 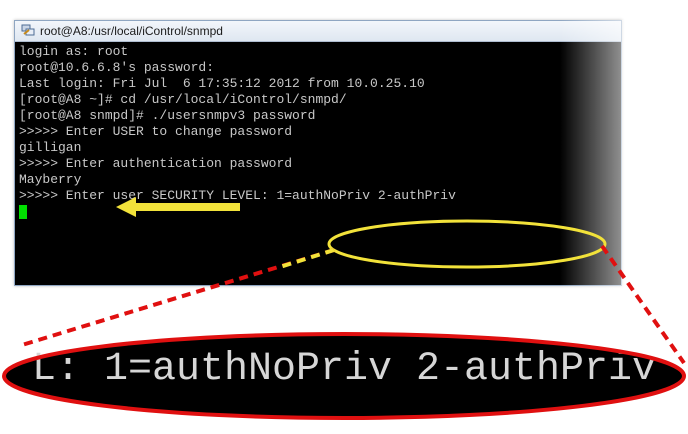 What do you see at coordinates (28, 30) in the screenshot?
I see `putty-icon` at bounding box center [28, 30].